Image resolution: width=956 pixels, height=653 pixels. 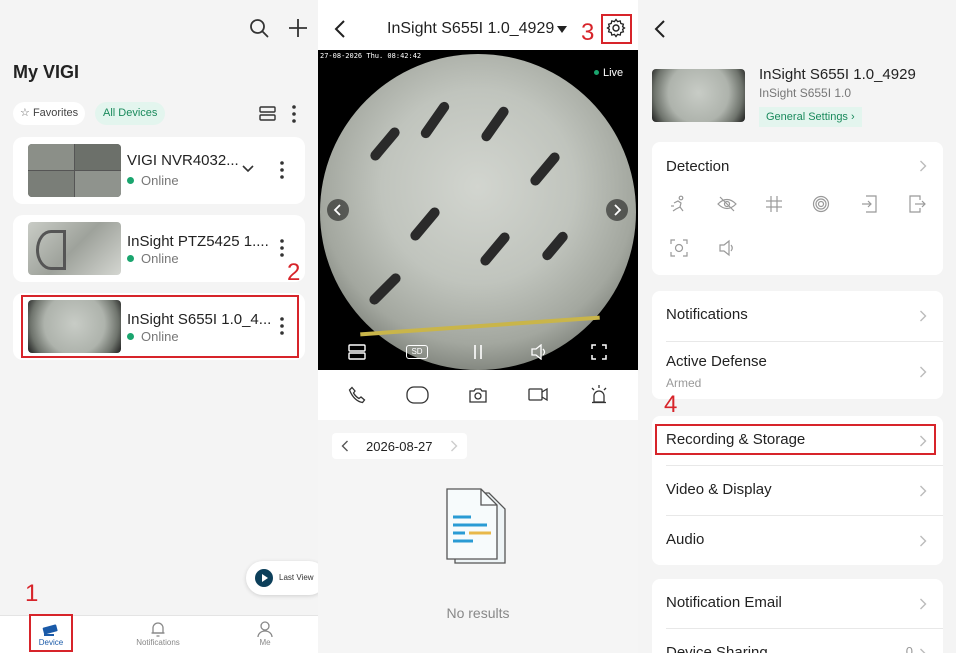 I want to click on chevron-right-icon: ›, so click(x=853, y=117).